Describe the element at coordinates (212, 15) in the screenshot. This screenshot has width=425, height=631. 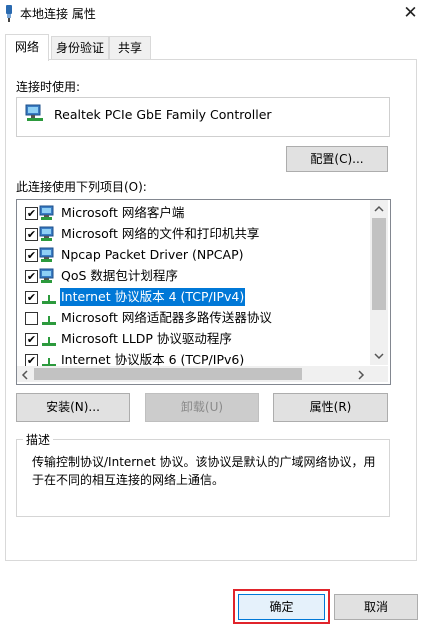
I see `title-bar: 本地连接 属性 ✕` at that location.